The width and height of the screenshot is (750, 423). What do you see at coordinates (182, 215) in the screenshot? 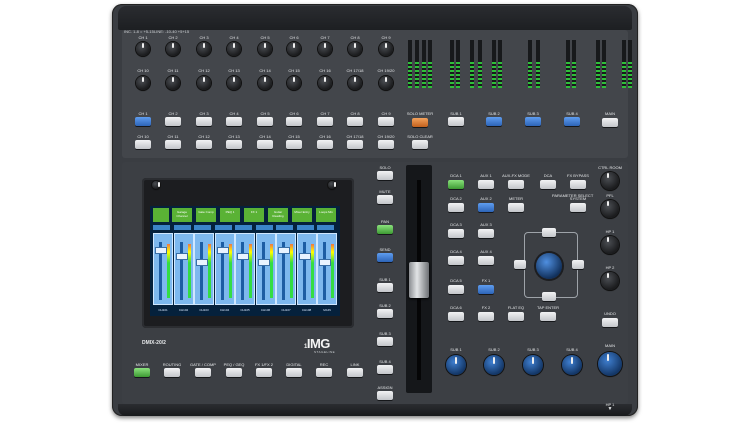
I see `screen-function-tab: Garage Channel` at bounding box center [182, 215].